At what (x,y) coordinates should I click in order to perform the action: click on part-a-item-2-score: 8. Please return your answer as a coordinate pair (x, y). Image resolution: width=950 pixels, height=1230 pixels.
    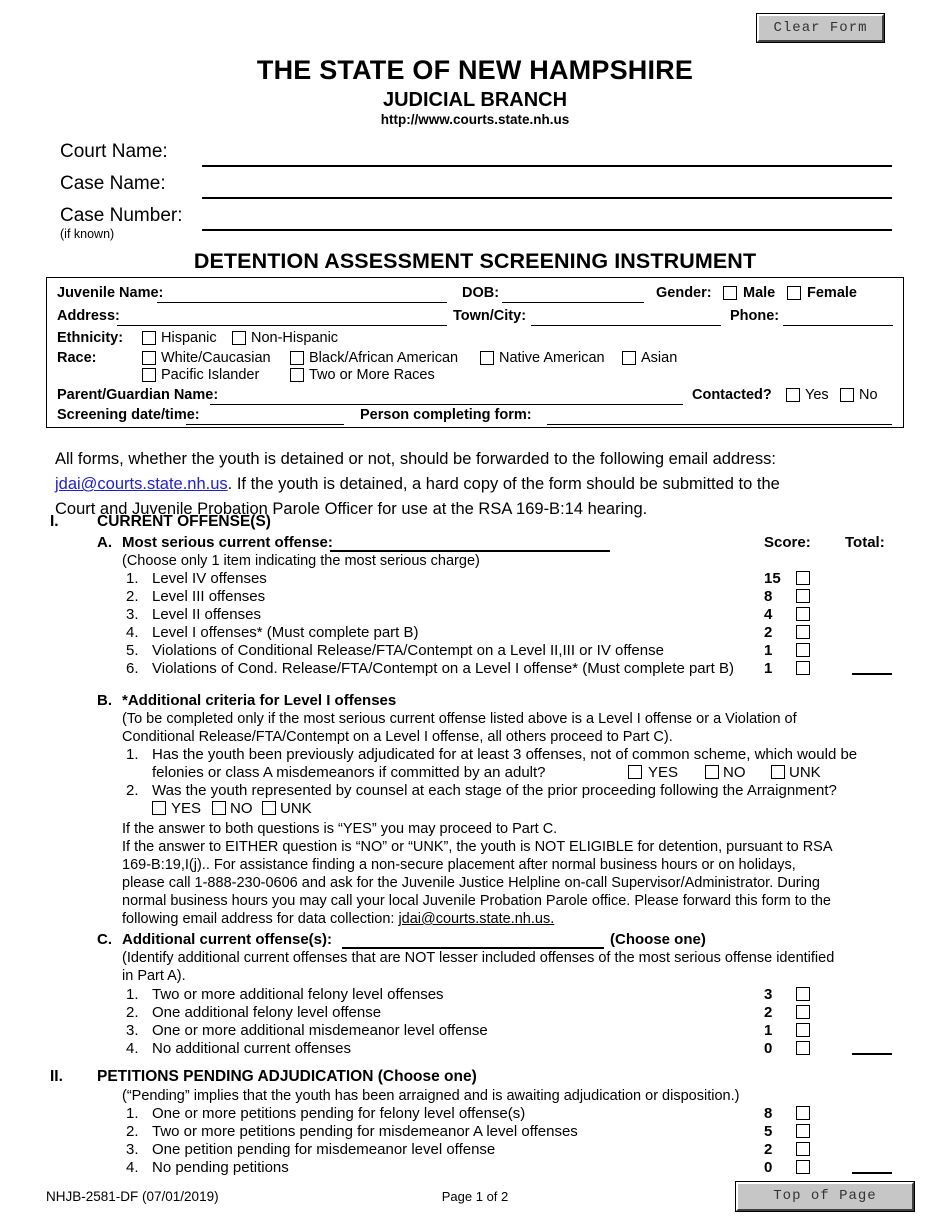
    Looking at the image, I should click on (768, 596).